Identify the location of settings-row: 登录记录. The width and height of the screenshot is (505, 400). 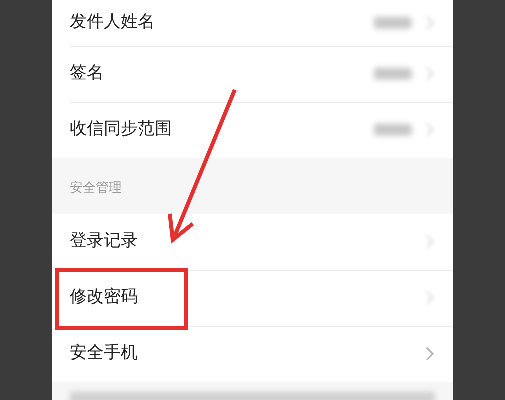
(252, 242).